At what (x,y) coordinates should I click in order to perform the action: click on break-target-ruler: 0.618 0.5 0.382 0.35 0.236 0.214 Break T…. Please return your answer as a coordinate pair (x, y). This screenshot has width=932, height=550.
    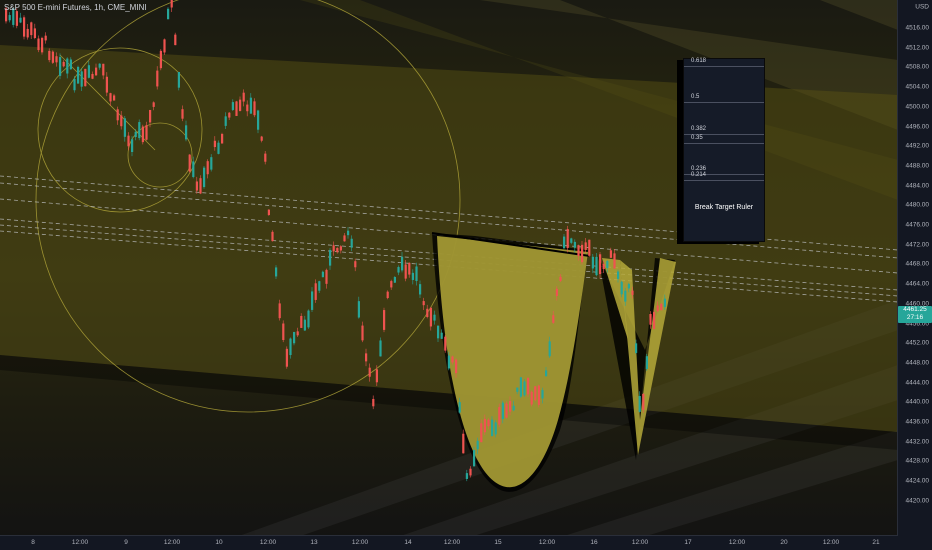
    Looking at the image, I should click on (724, 150).